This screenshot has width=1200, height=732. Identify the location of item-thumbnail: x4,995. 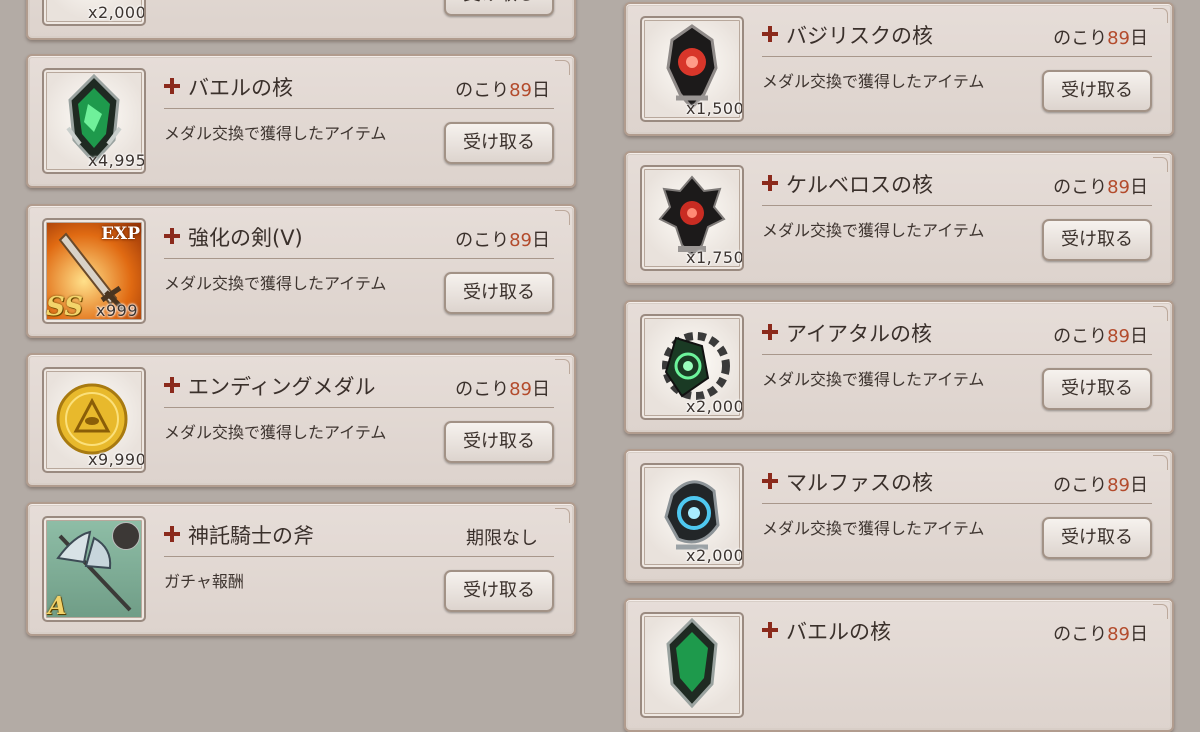
(94, 121).